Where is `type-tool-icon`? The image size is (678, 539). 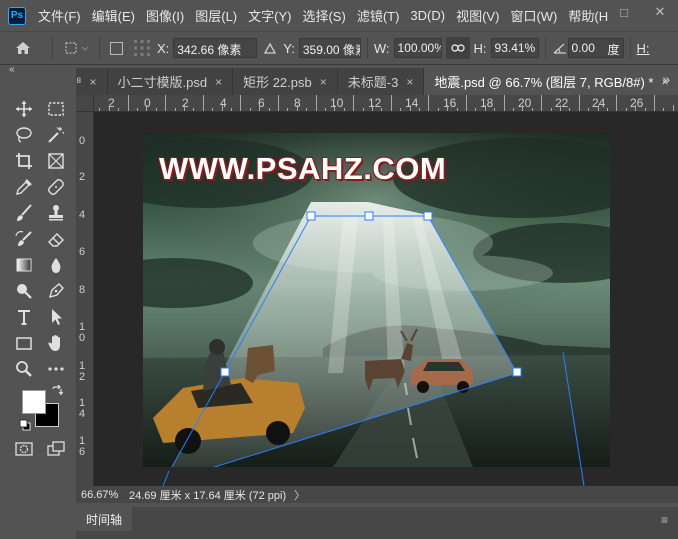 type-tool-icon is located at coordinates (24, 317).